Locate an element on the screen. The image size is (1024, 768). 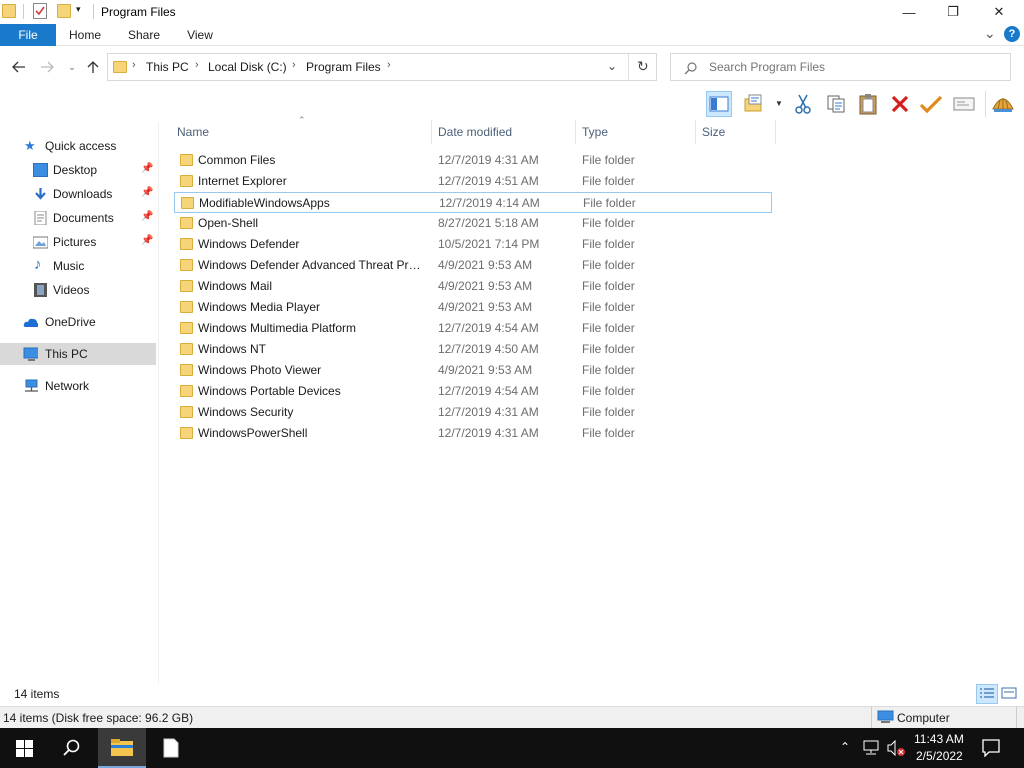
help-icon: ? is located at coordinates (1012, 34).